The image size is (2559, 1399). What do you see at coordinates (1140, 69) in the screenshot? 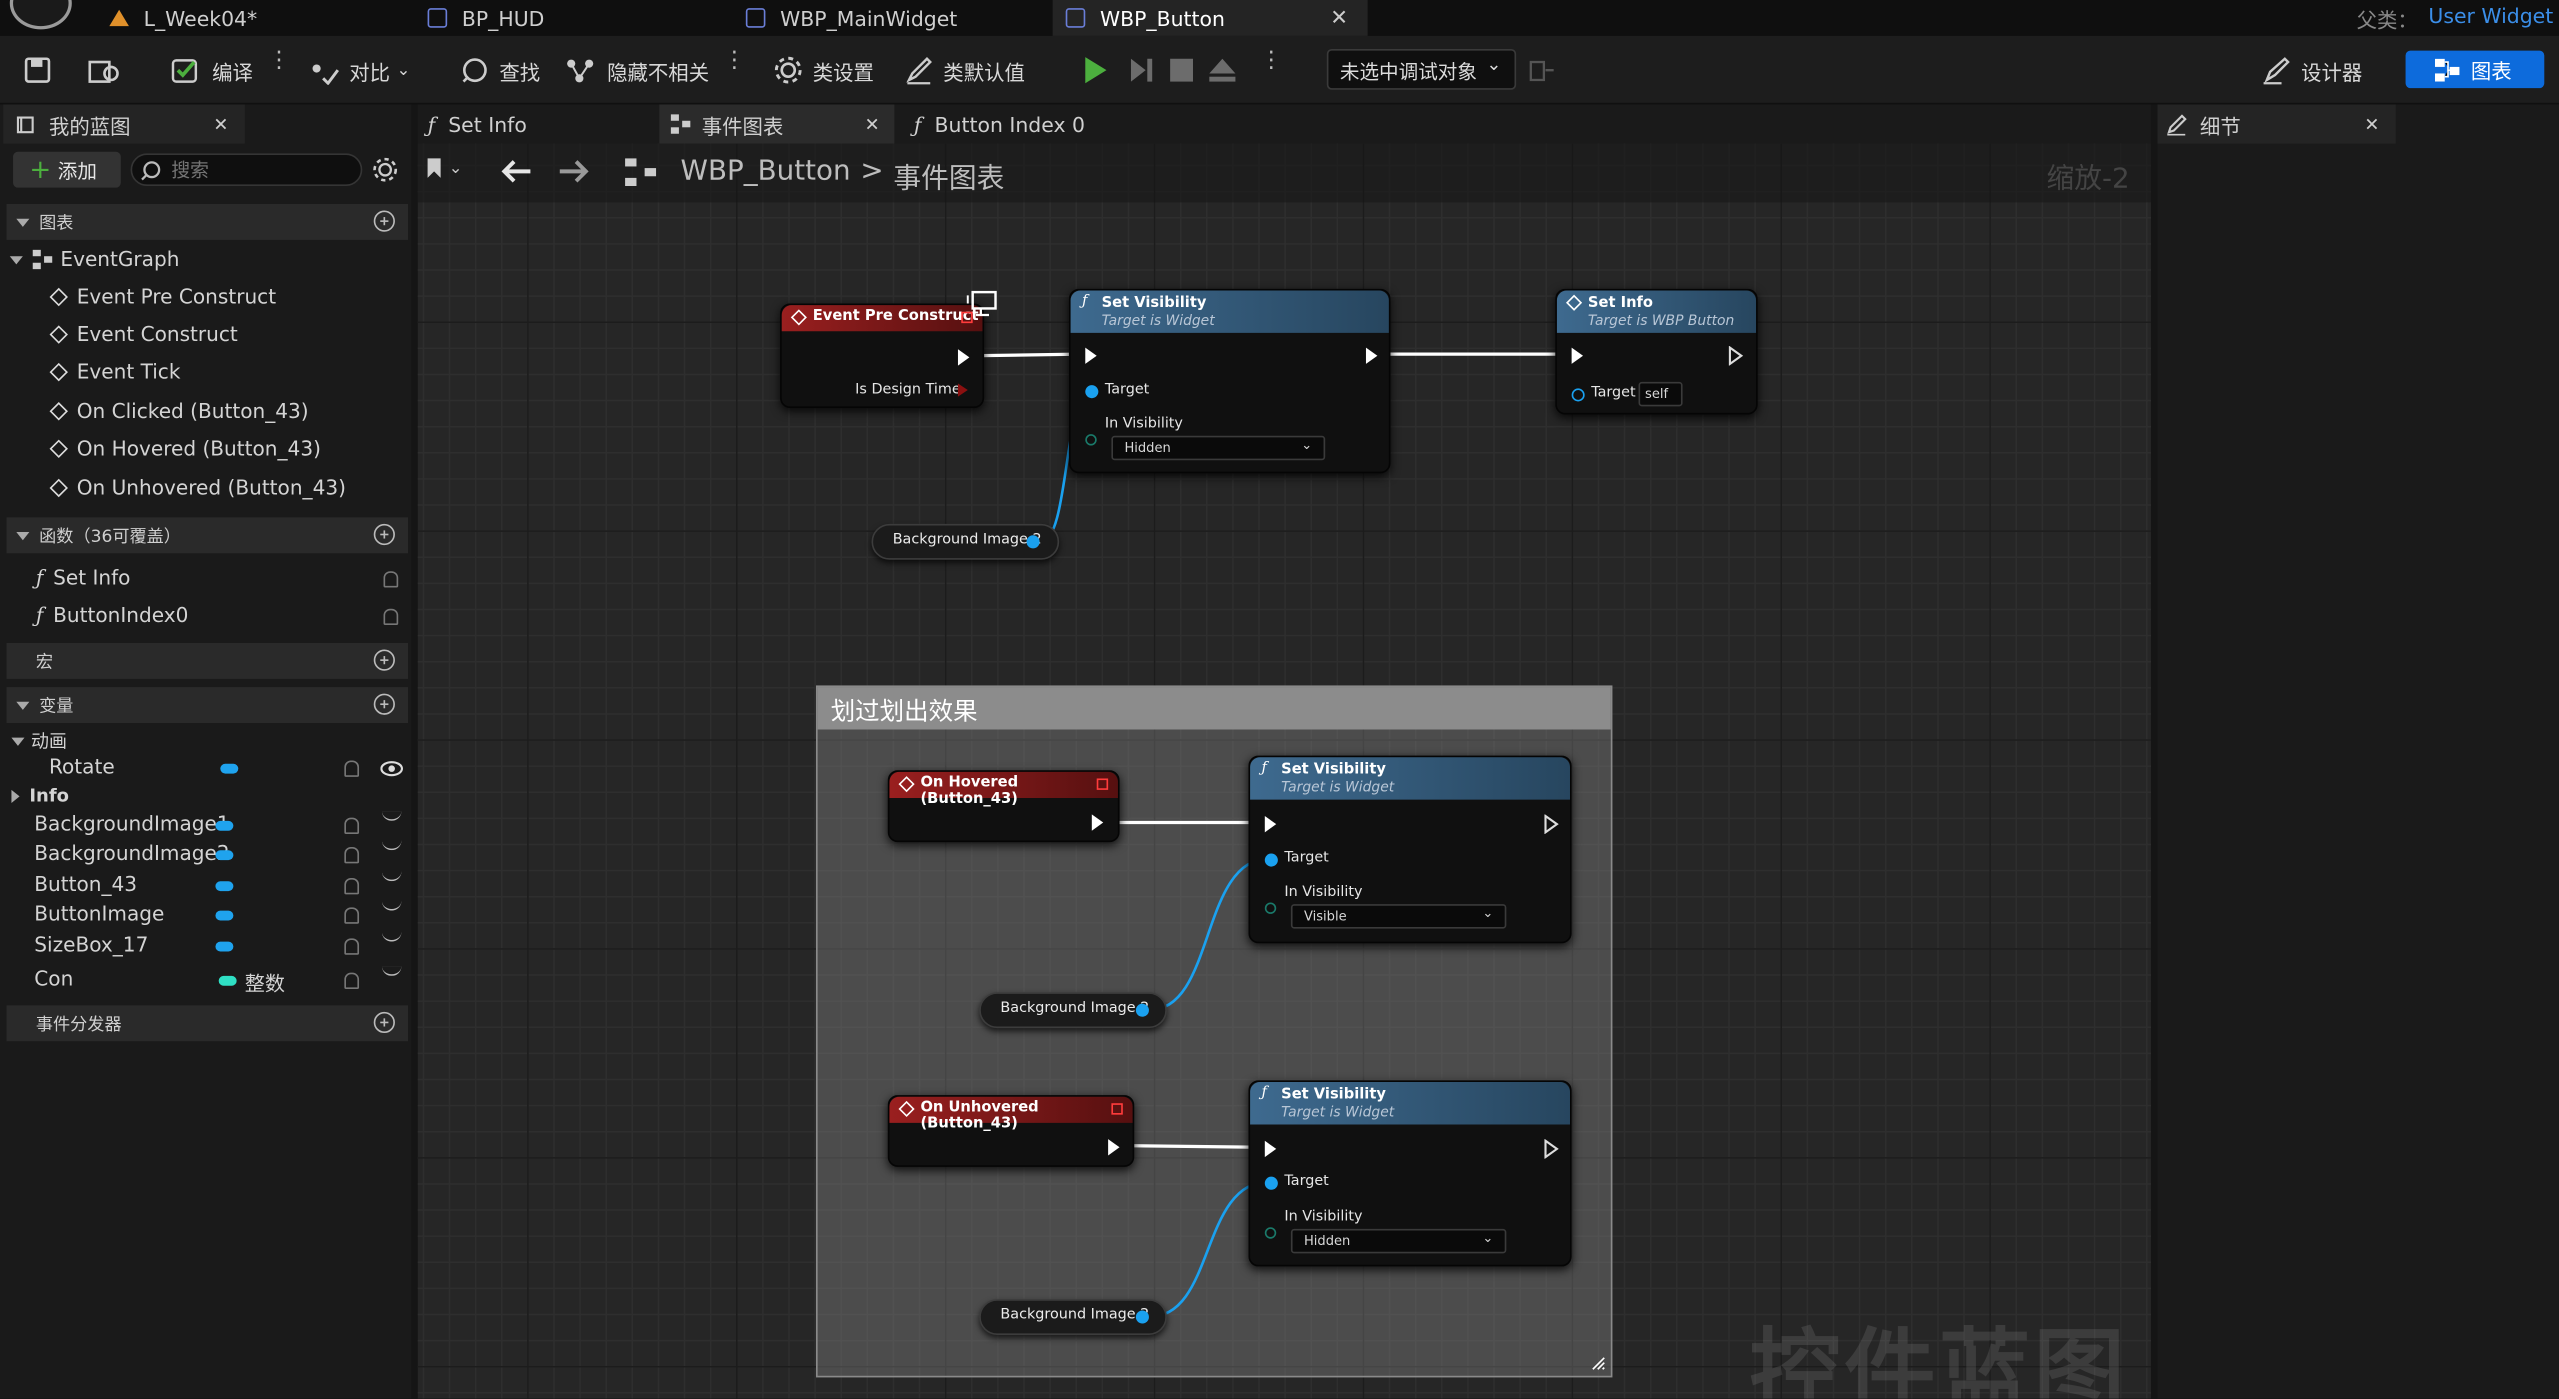
I see `step-icon` at bounding box center [1140, 69].